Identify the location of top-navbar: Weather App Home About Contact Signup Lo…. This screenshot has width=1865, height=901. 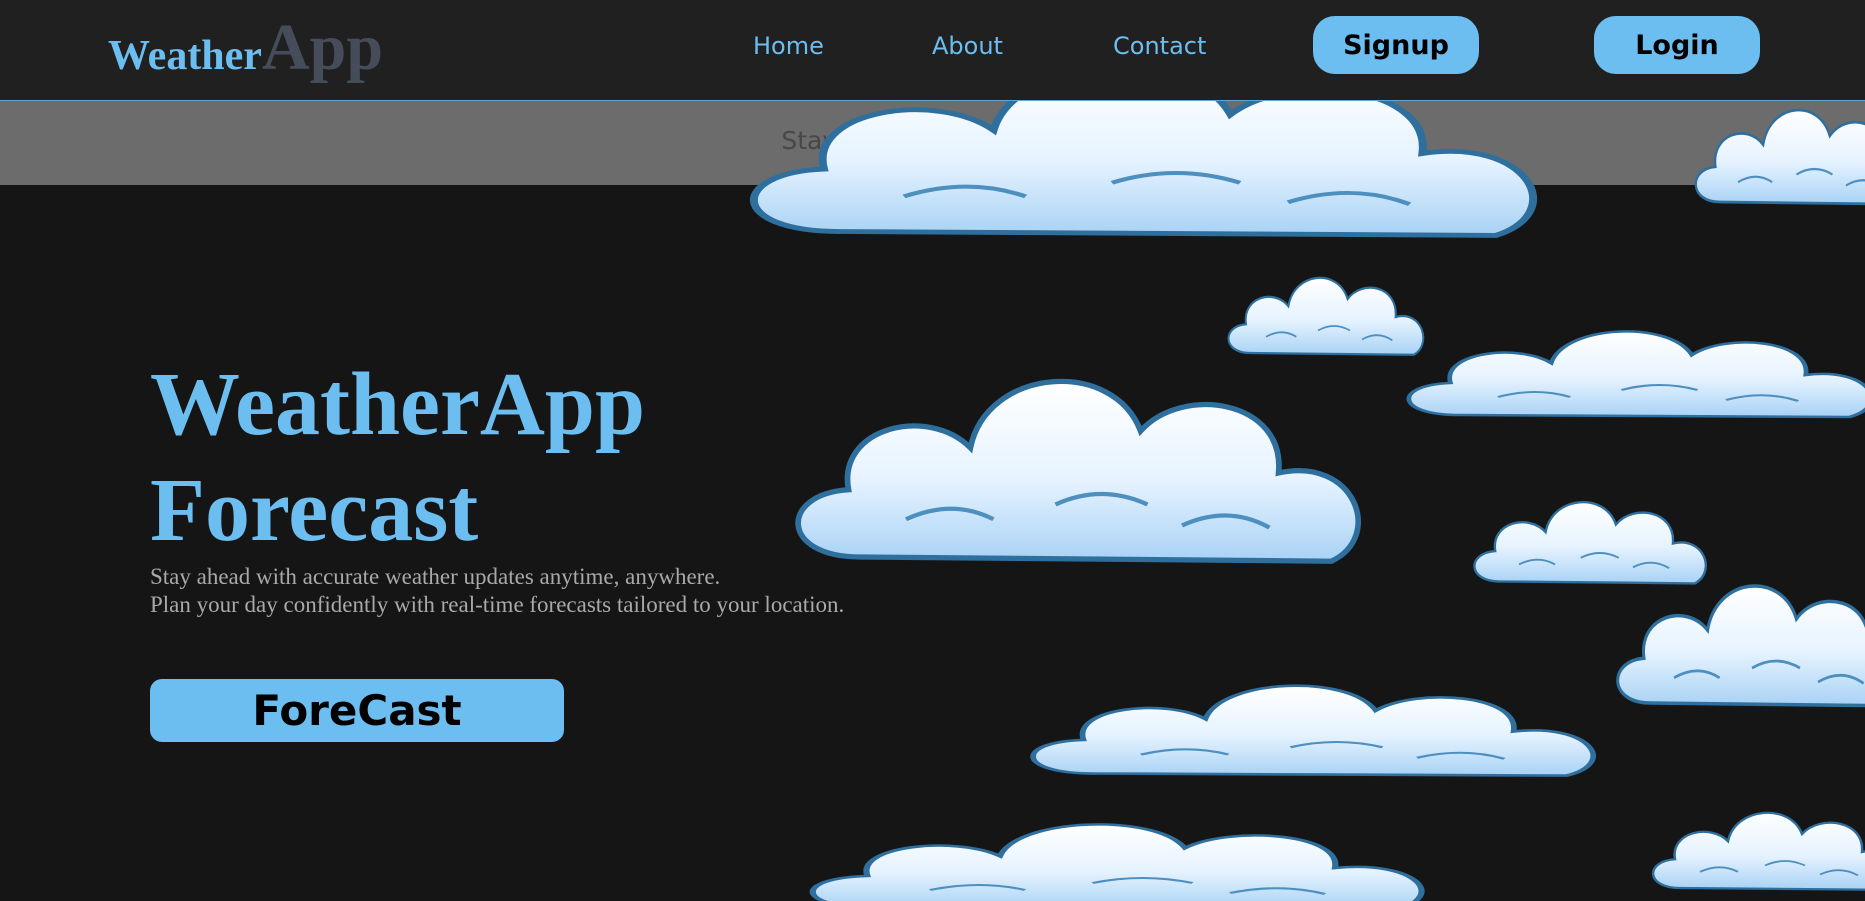
(932, 50).